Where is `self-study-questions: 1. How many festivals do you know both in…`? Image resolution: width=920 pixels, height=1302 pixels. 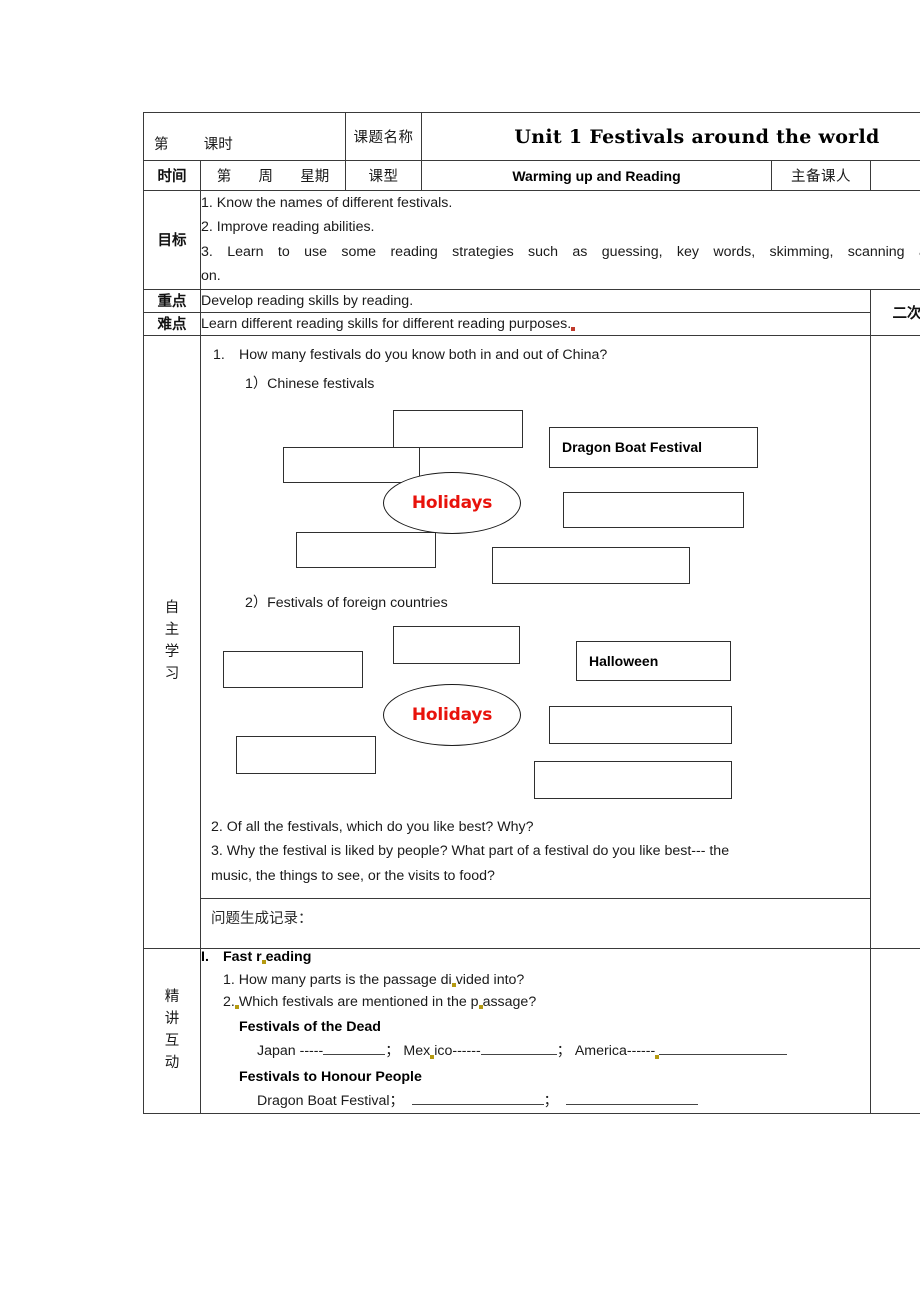
self-study-questions: 1. How many festivals do you know both in… is located at coordinates (535, 366).